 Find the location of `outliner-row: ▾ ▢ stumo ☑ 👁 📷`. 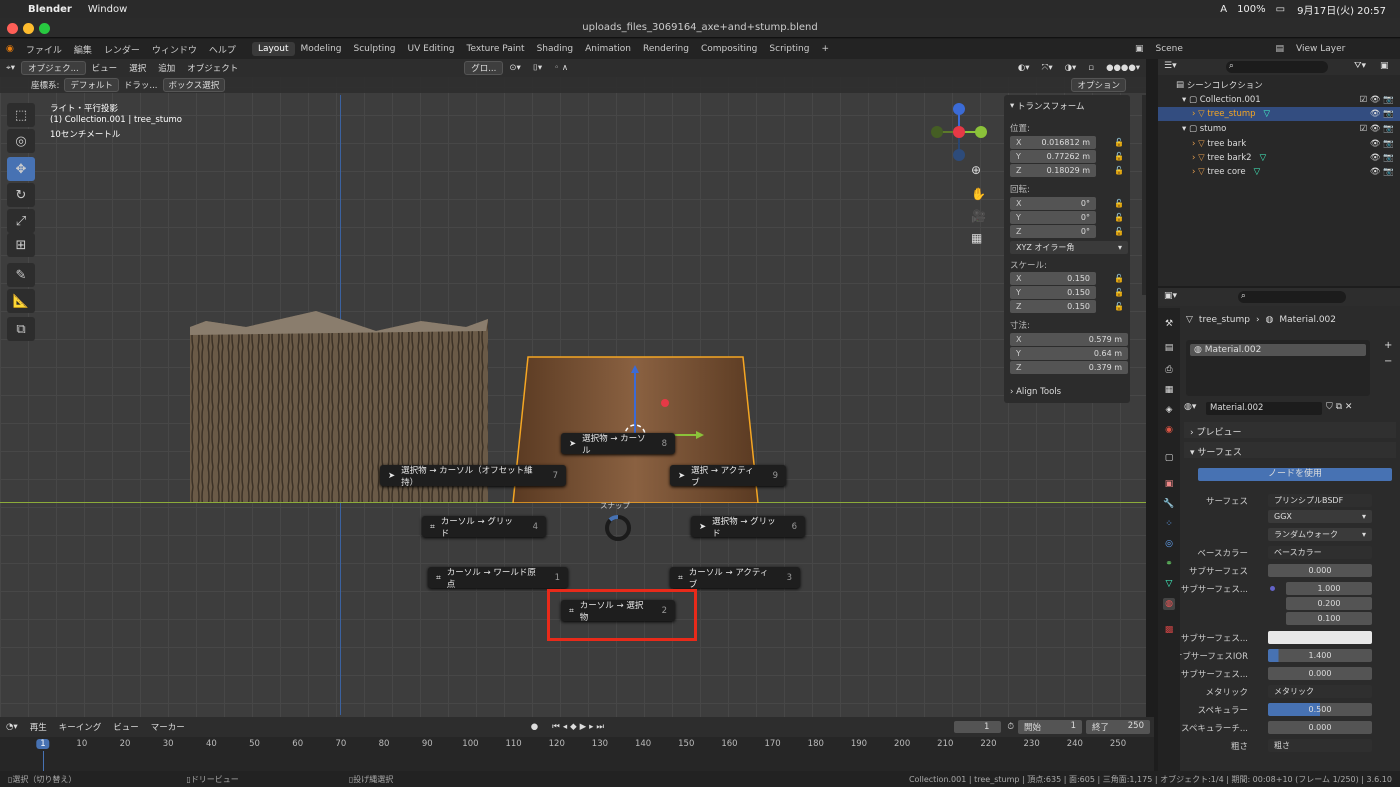

outliner-row: ▾ ▢ stumo ☑ 👁 📷 is located at coordinates (1279, 129).